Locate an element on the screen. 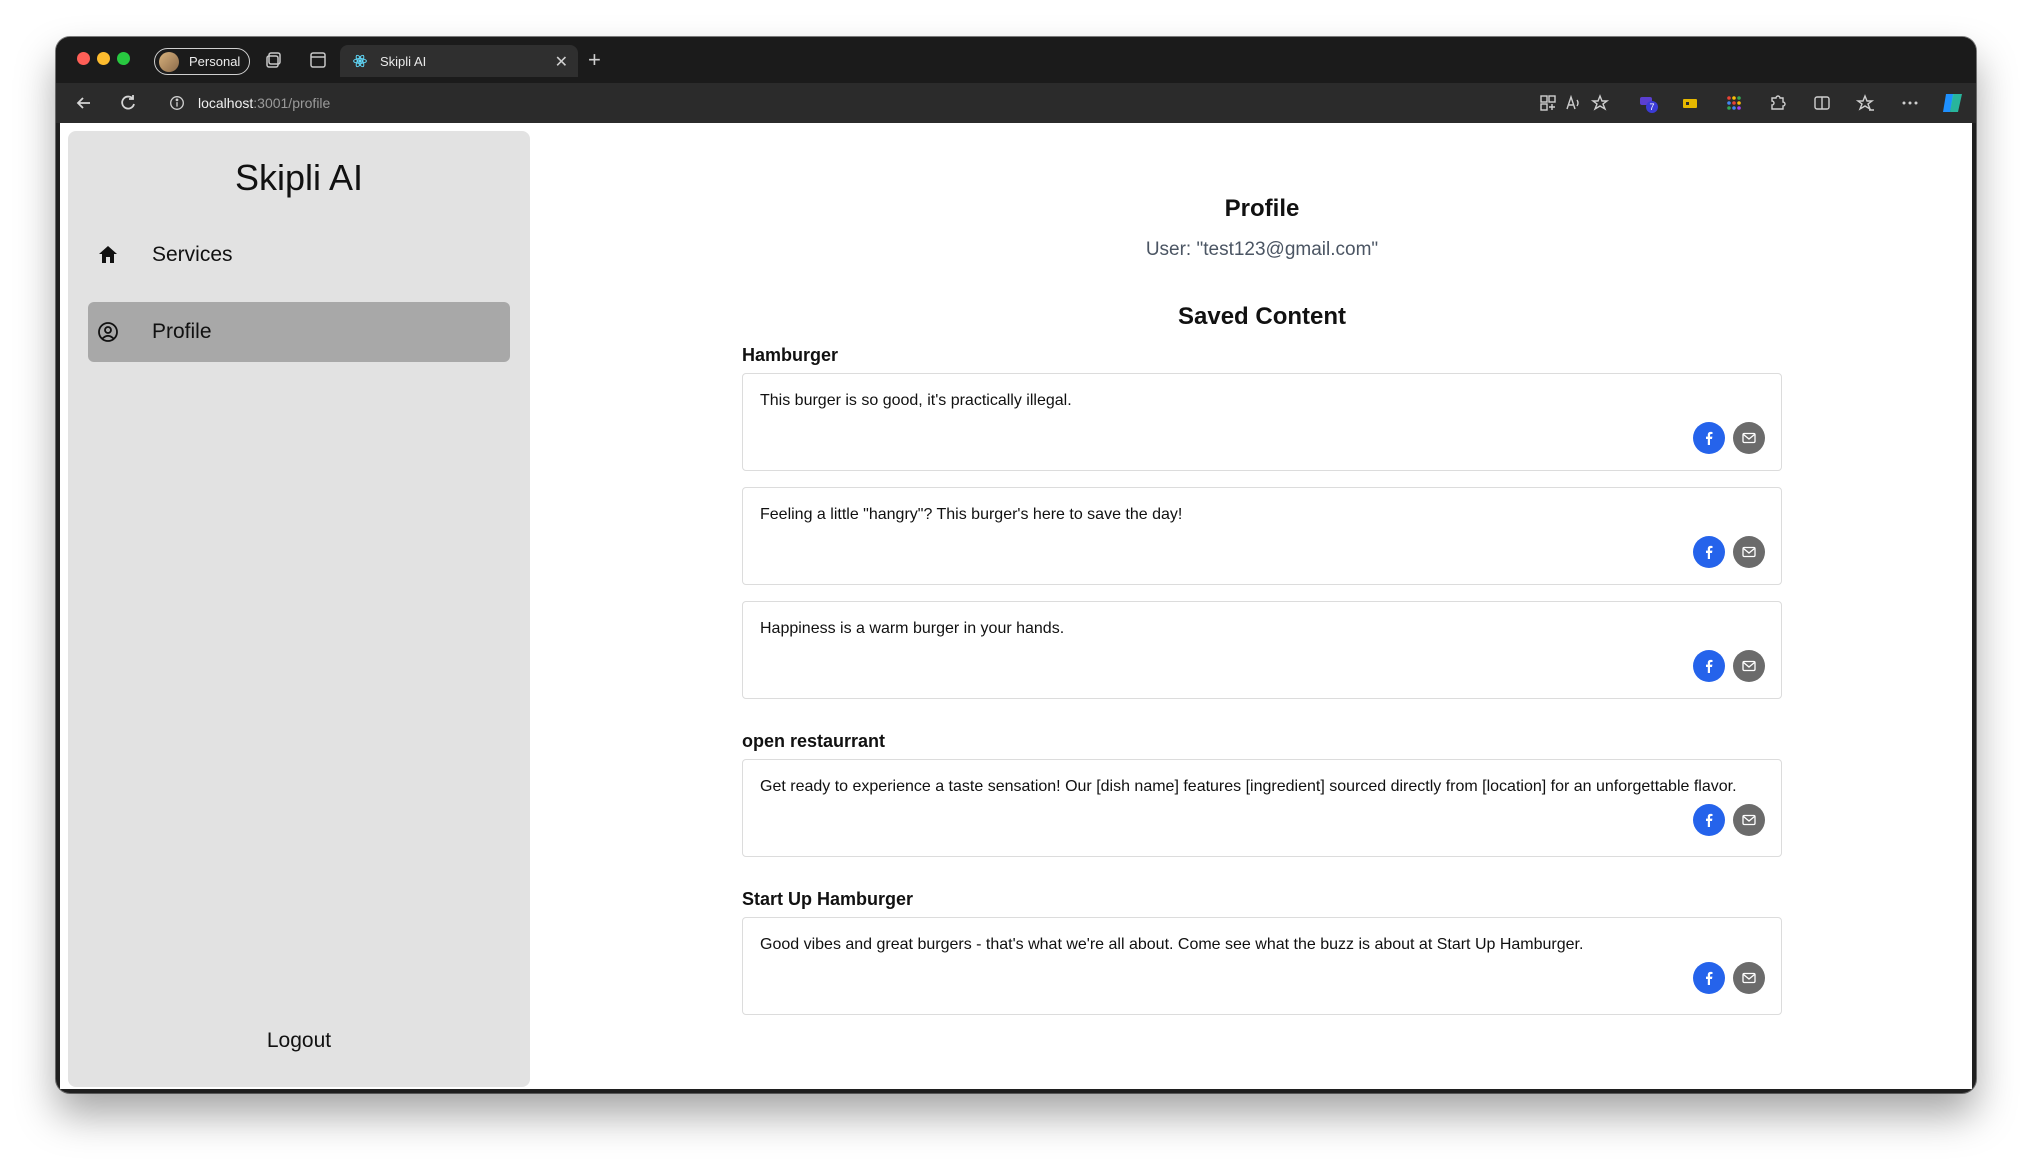 The height and width of the screenshot is (1167, 2032). address-toolbar: localhost:3001/profile 7 is located at coordinates (1016, 103).